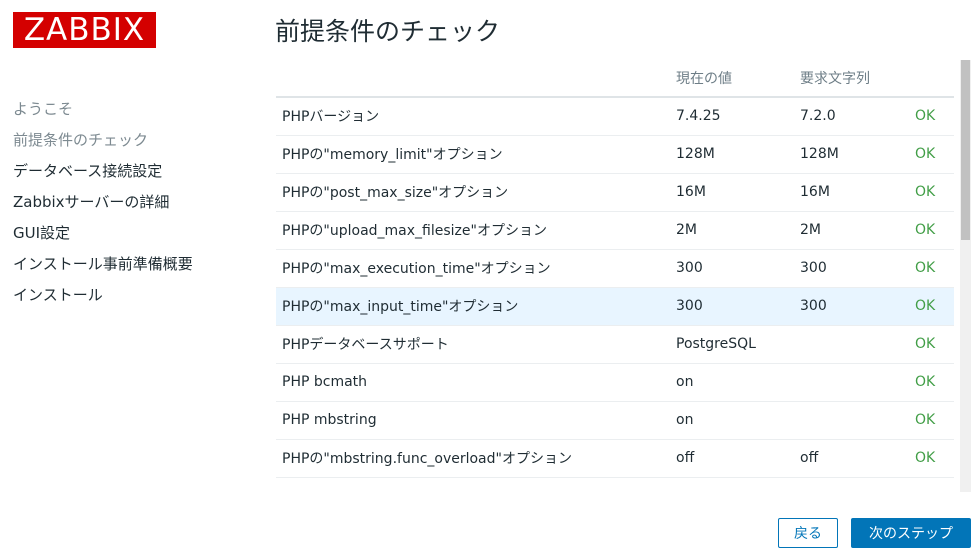 This screenshot has height=554, width=979. I want to click on cell-current-value: off, so click(732, 458).